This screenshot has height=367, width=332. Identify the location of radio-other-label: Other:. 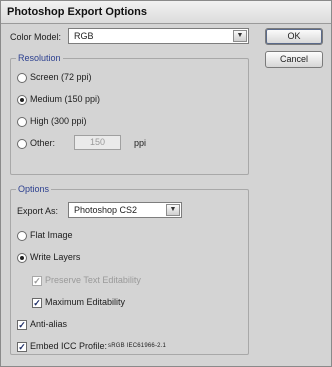
(43, 143).